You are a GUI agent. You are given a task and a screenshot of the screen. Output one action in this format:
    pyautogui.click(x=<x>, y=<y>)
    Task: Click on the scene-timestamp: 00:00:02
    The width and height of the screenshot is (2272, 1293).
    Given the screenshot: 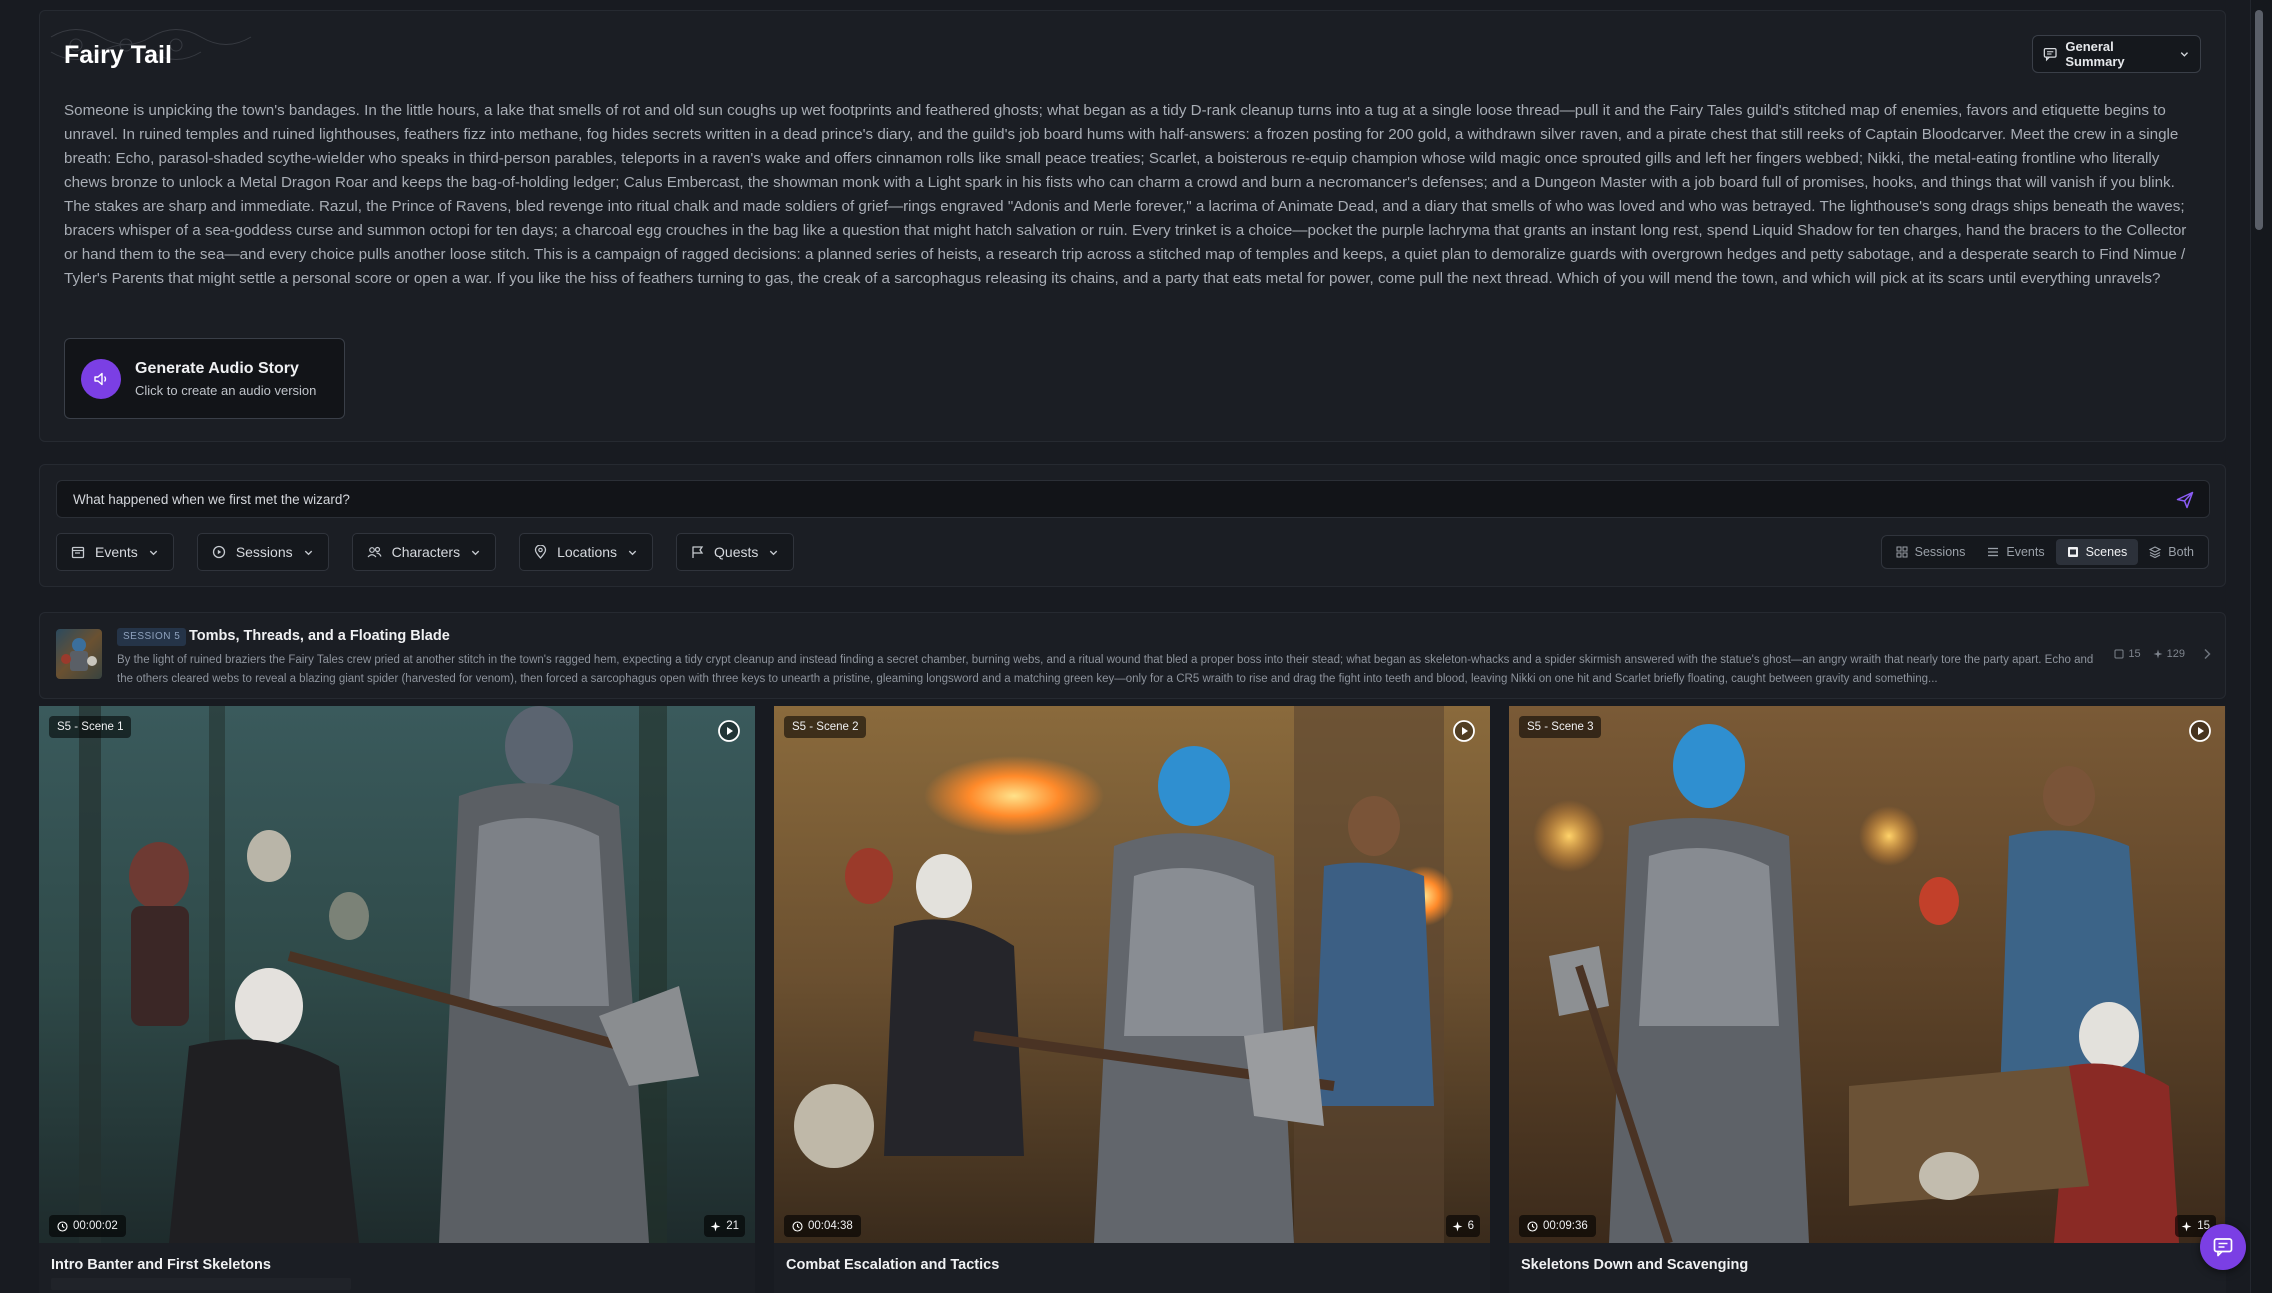 What is the action you would take?
    pyautogui.click(x=87, y=1226)
    